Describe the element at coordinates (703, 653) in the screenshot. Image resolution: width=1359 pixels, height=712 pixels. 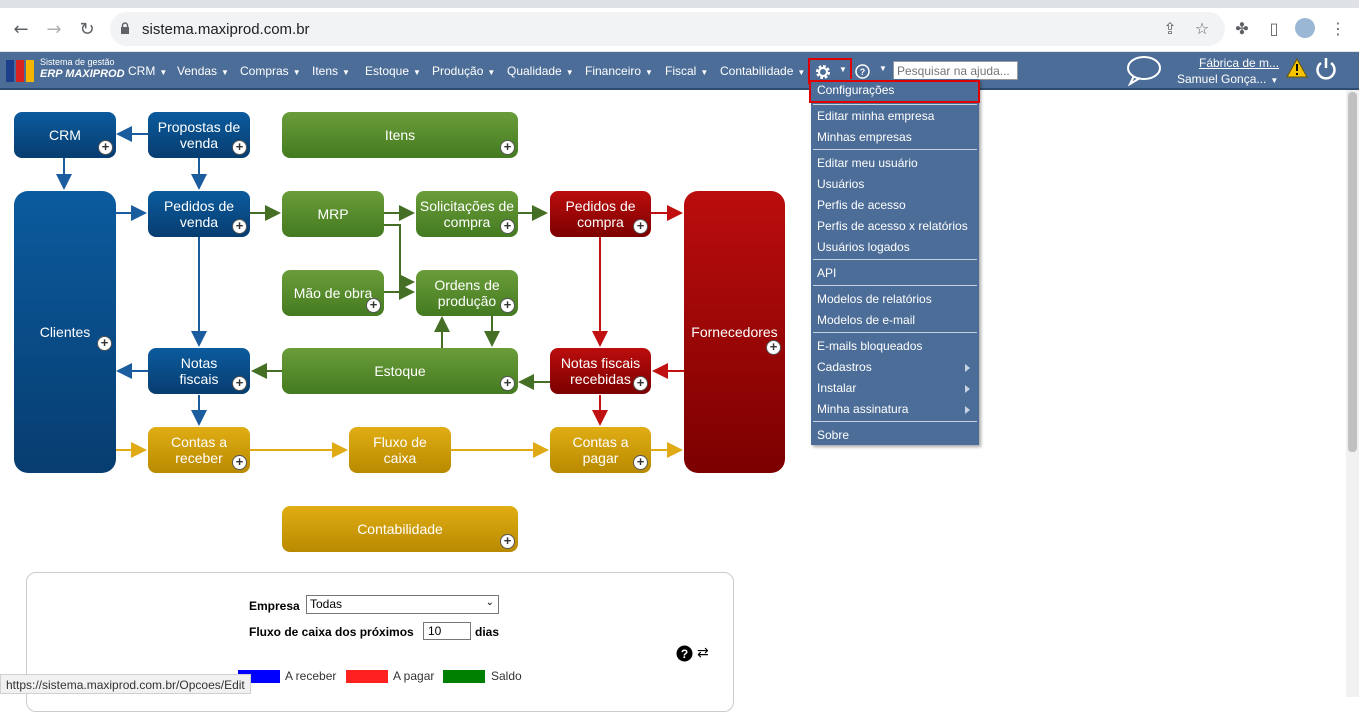
I see `refresh-icon: ⇄` at that location.